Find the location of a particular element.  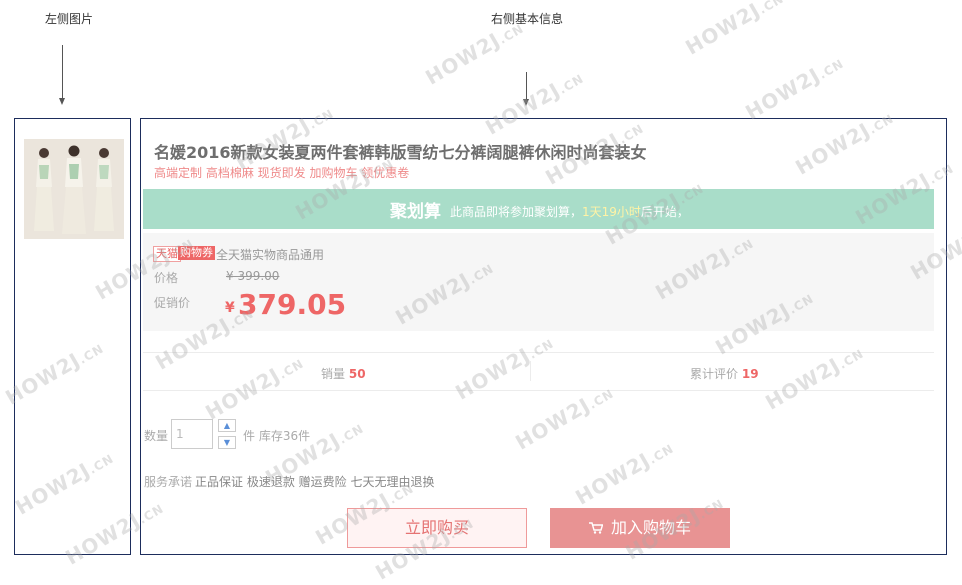

annotation-right-arrow is located at coordinates (526, 85).